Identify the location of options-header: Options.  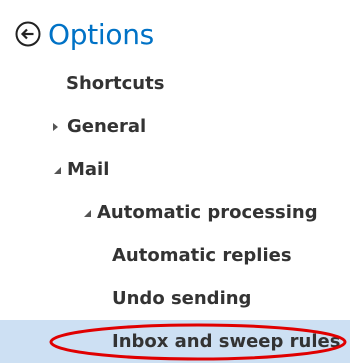
(81, 34).